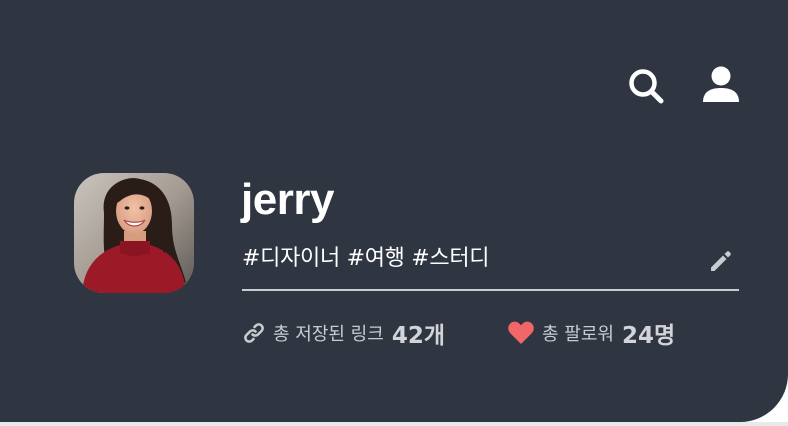 The height and width of the screenshot is (426, 788). Describe the element at coordinates (648, 336) in the screenshot. I see `followers-count: 24명` at that location.